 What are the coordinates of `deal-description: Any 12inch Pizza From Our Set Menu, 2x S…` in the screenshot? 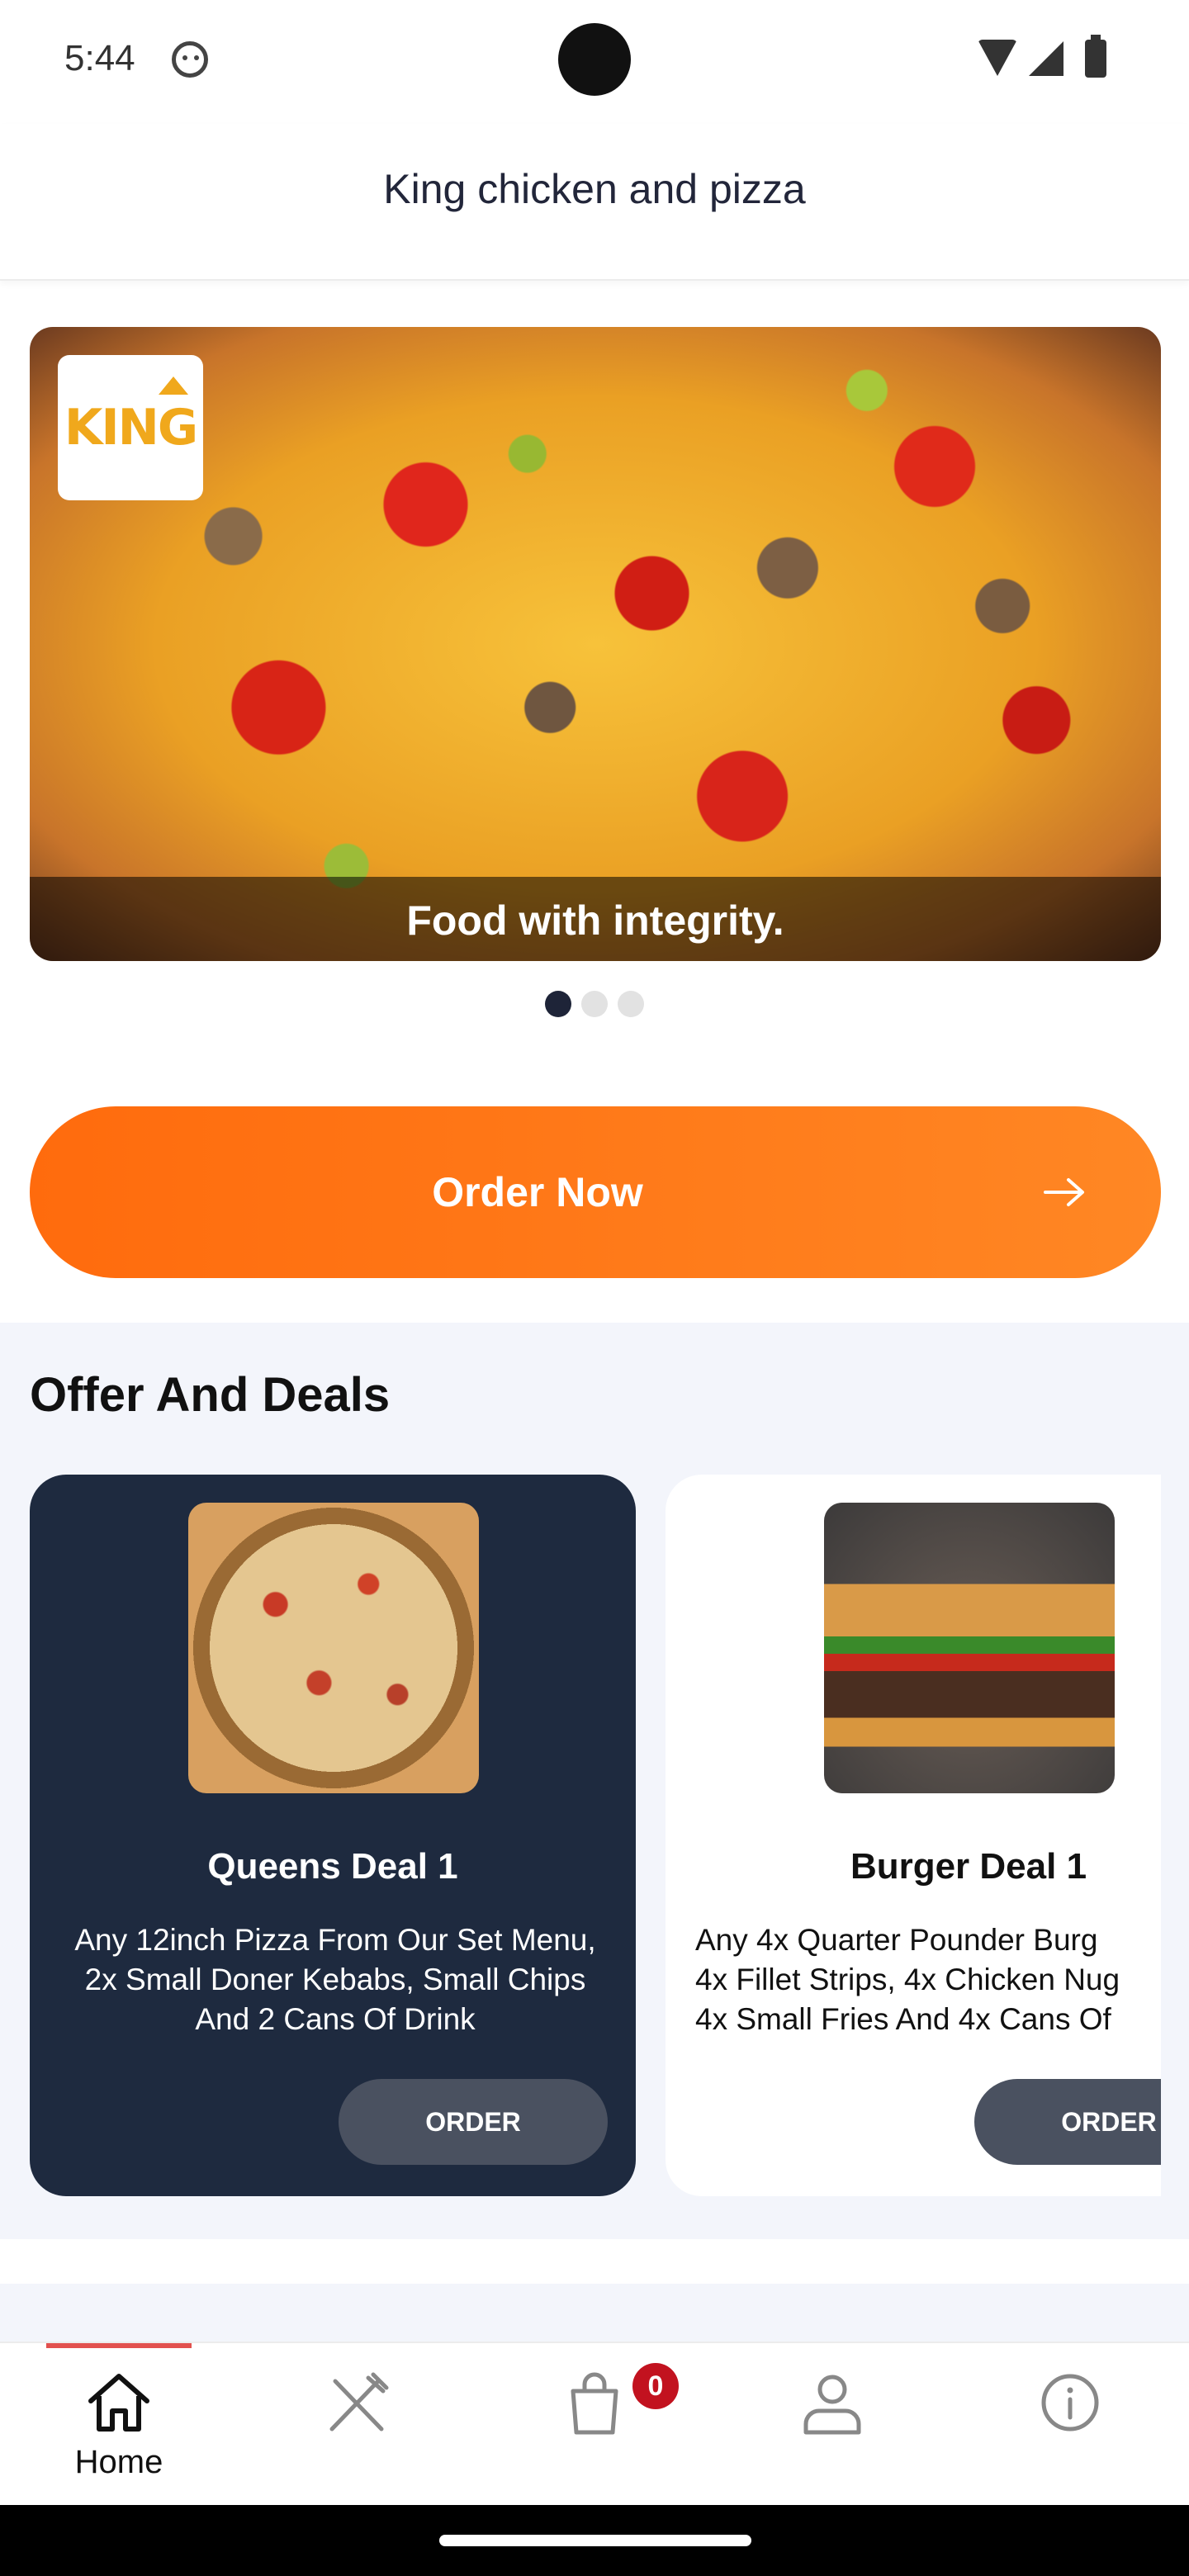 It's located at (335, 1979).